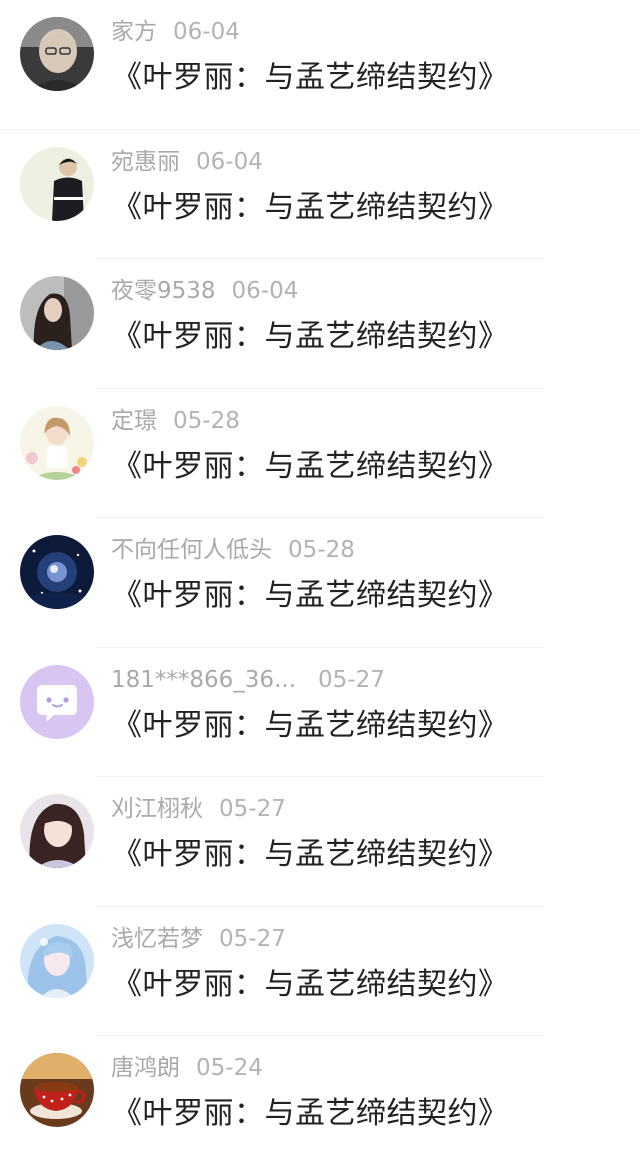  What do you see at coordinates (134, 32) in the screenshot?
I see `username: 家方` at bounding box center [134, 32].